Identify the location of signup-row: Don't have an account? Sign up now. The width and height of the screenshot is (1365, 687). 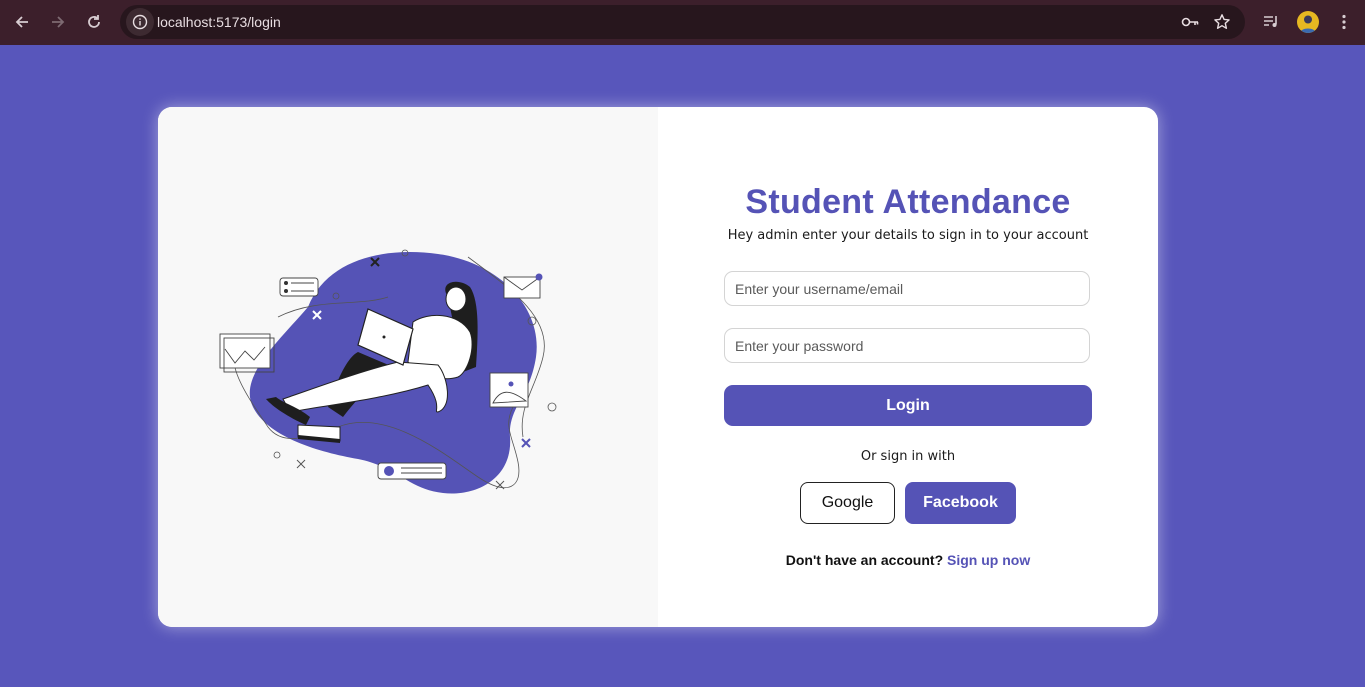
(908, 560).